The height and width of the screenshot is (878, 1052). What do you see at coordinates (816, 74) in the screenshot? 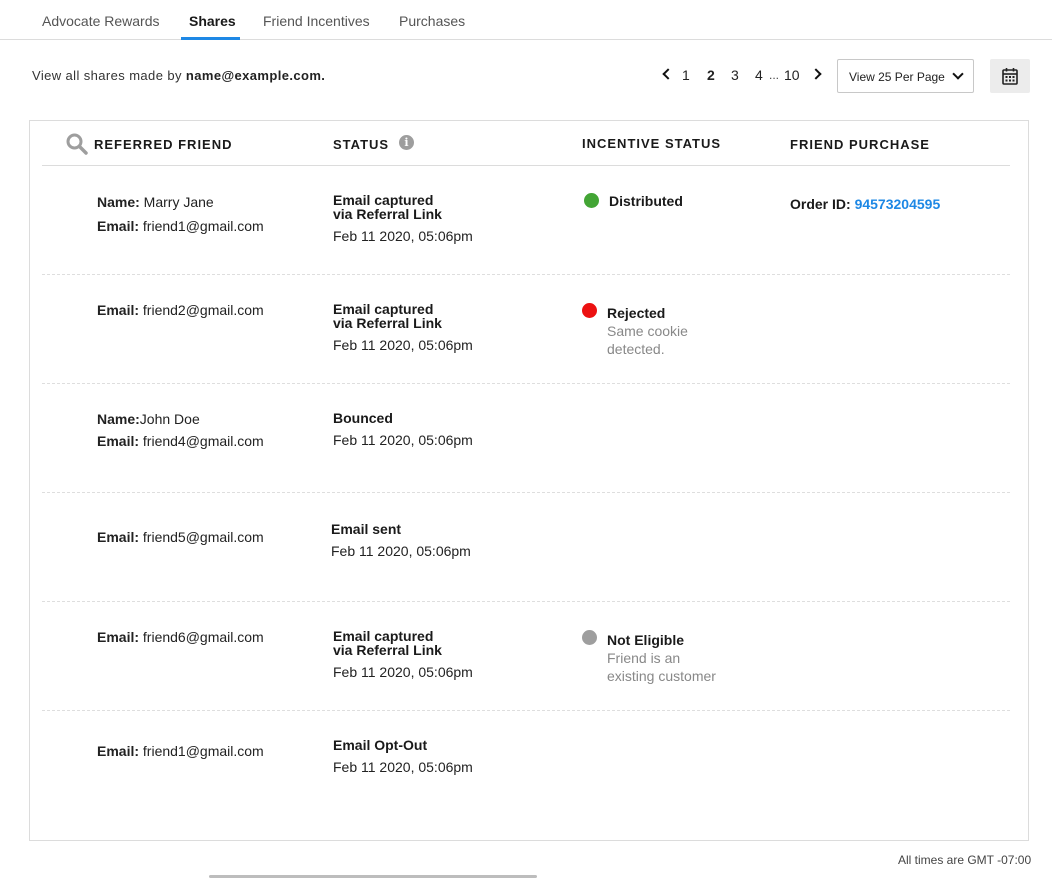
I see `next-page-icon` at bounding box center [816, 74].